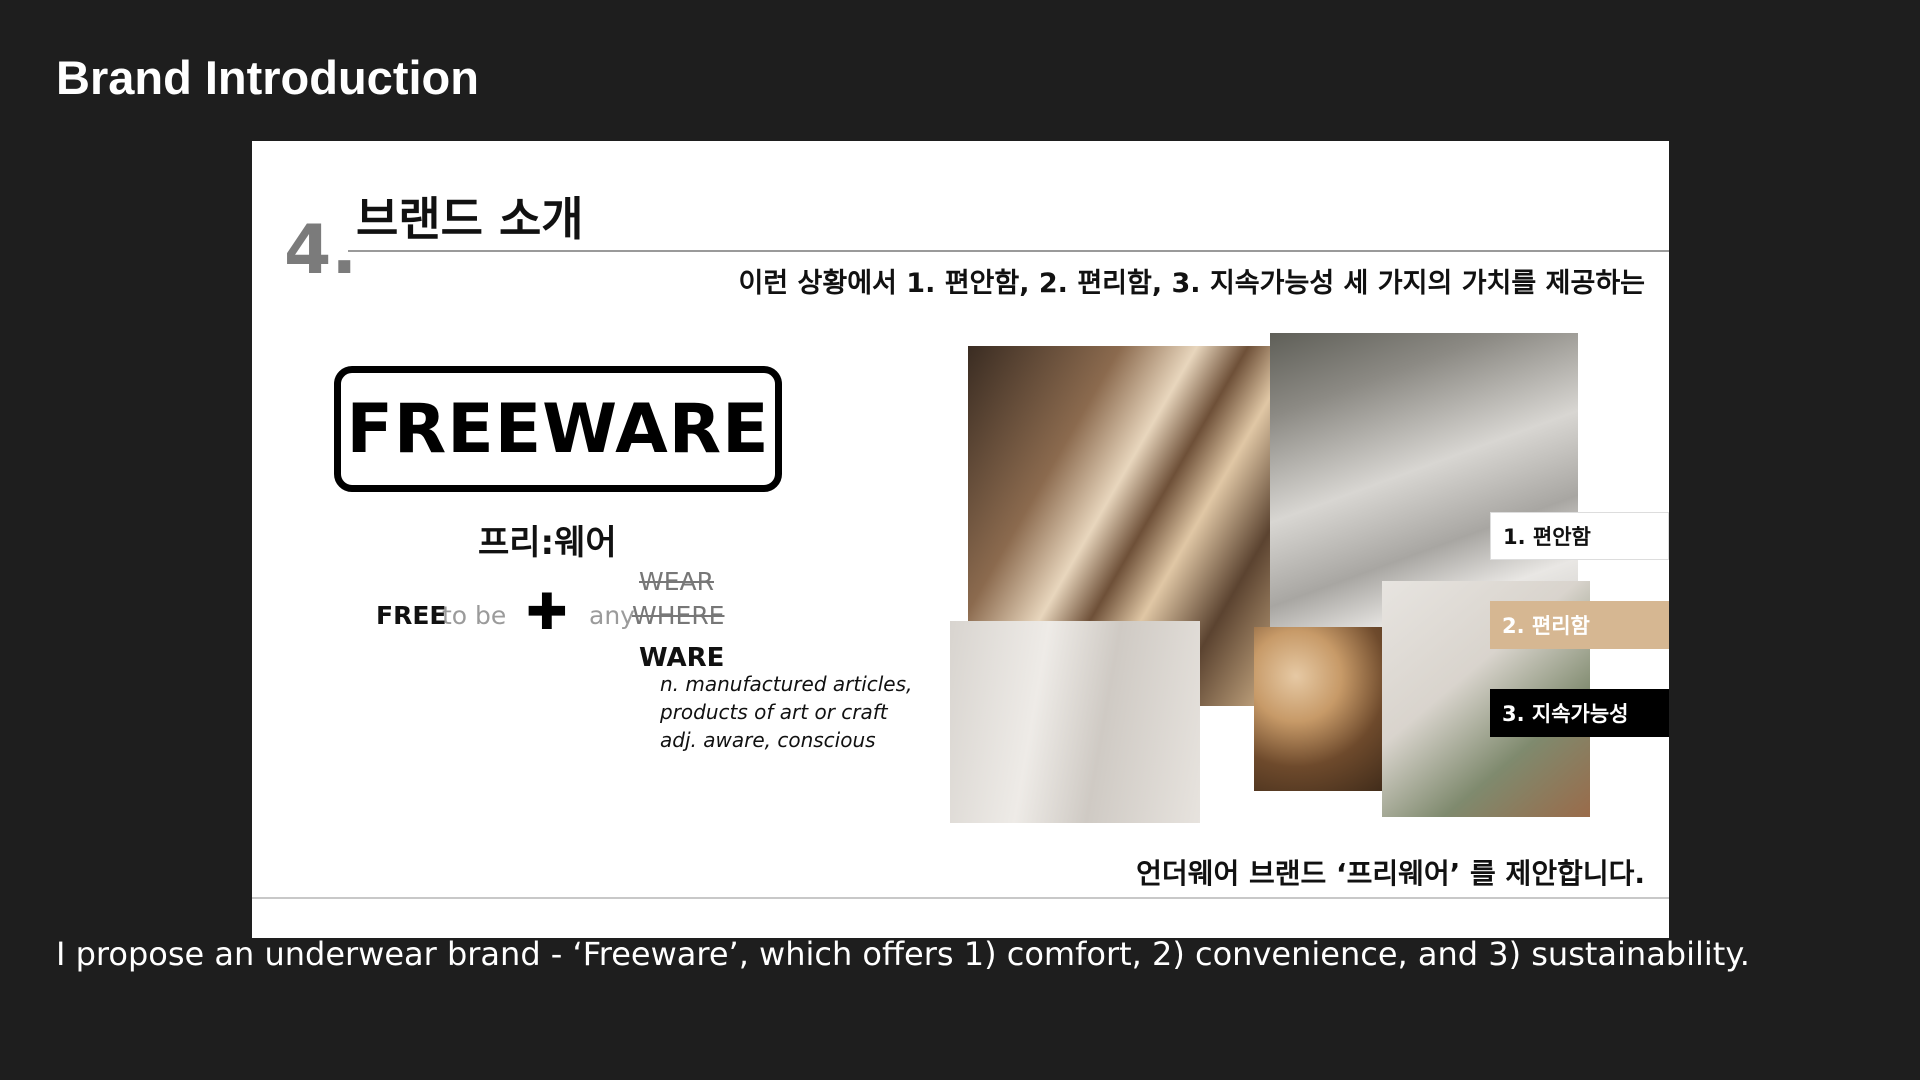  Describe the element at coordinates (774, 712) in the screenshot. I see `definition-line: products of art or craft` at that location.